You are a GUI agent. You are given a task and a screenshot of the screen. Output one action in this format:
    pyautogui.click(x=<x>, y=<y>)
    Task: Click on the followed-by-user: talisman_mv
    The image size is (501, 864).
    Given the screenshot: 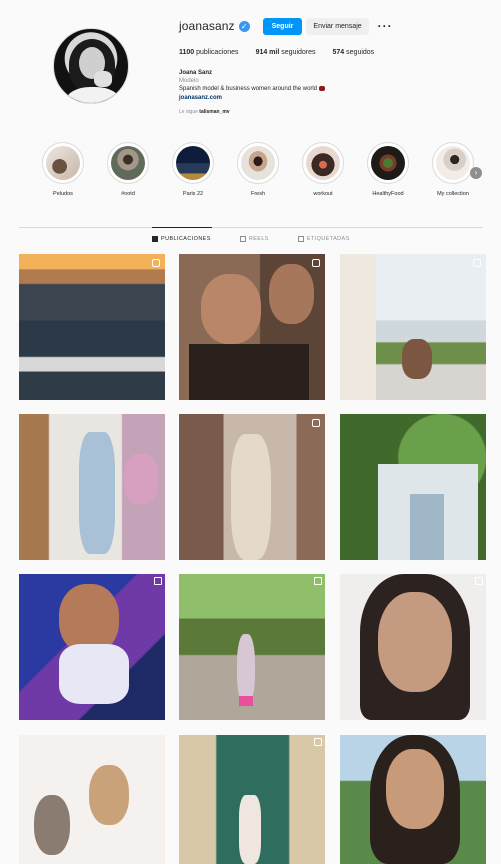 What is the action you would take?
    pyautogui.click(x=214, y=112)
    